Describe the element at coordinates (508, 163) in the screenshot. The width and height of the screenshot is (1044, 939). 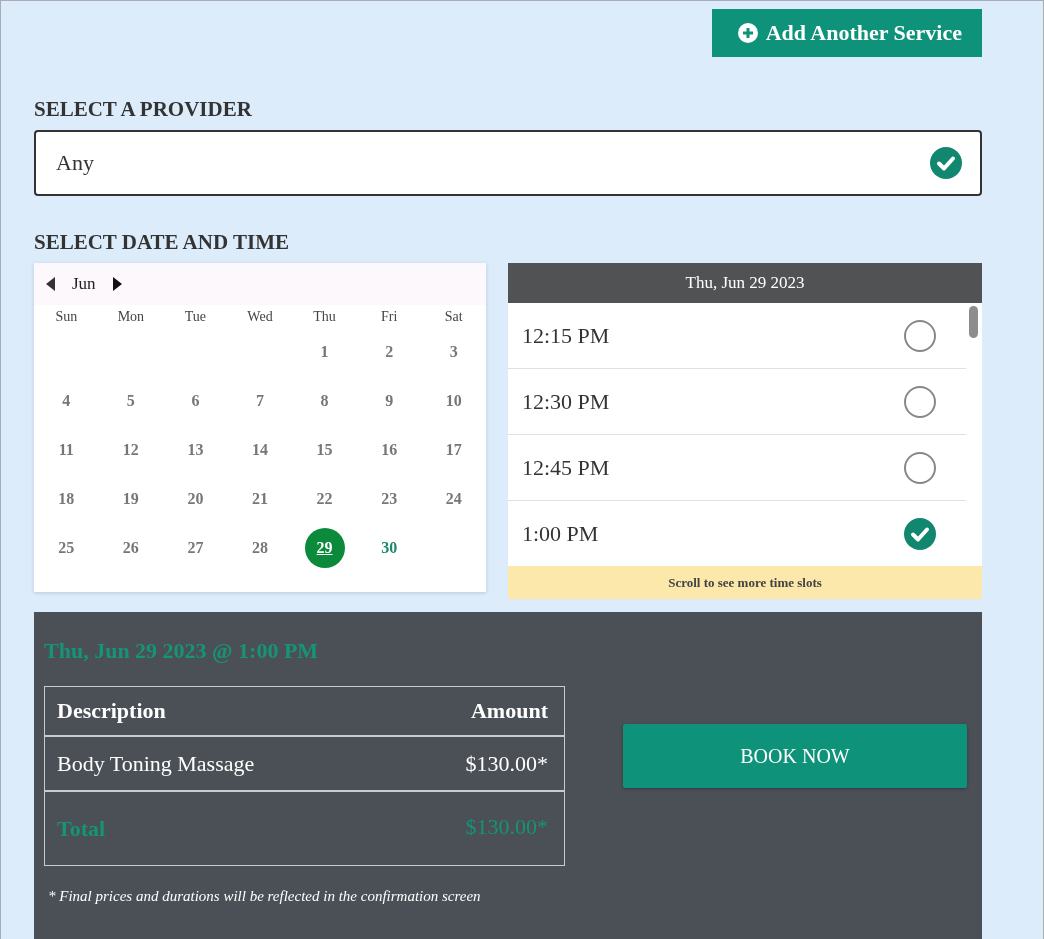
I see `provider-select: Any` at that location.